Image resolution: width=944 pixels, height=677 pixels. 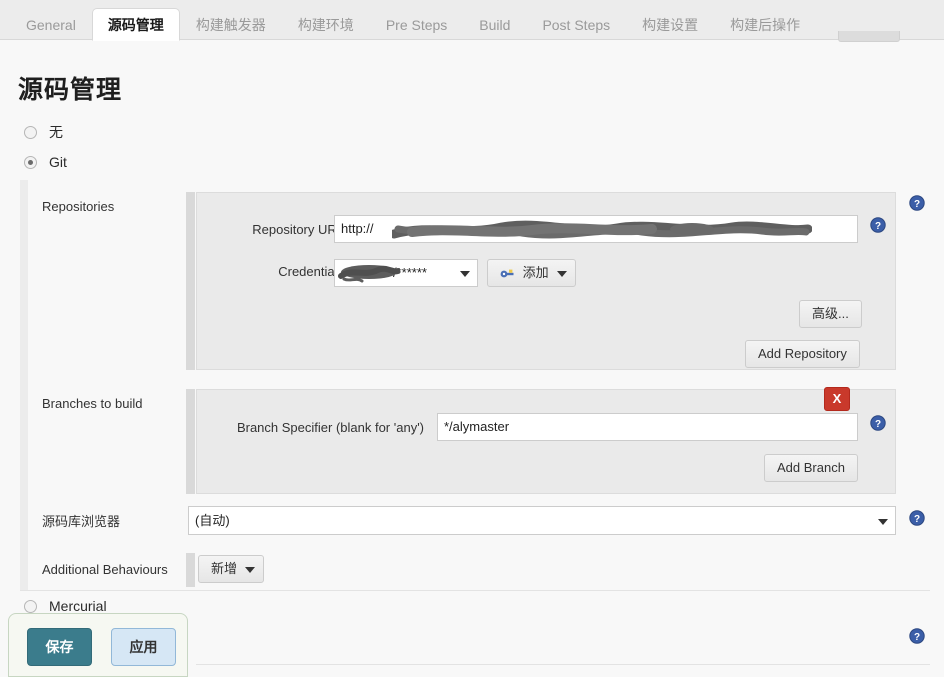 What do you see at coordinates (869, 36) in the screenshot?
I see `collapsed-toolbar-stub` at bounding box center [869, 36].